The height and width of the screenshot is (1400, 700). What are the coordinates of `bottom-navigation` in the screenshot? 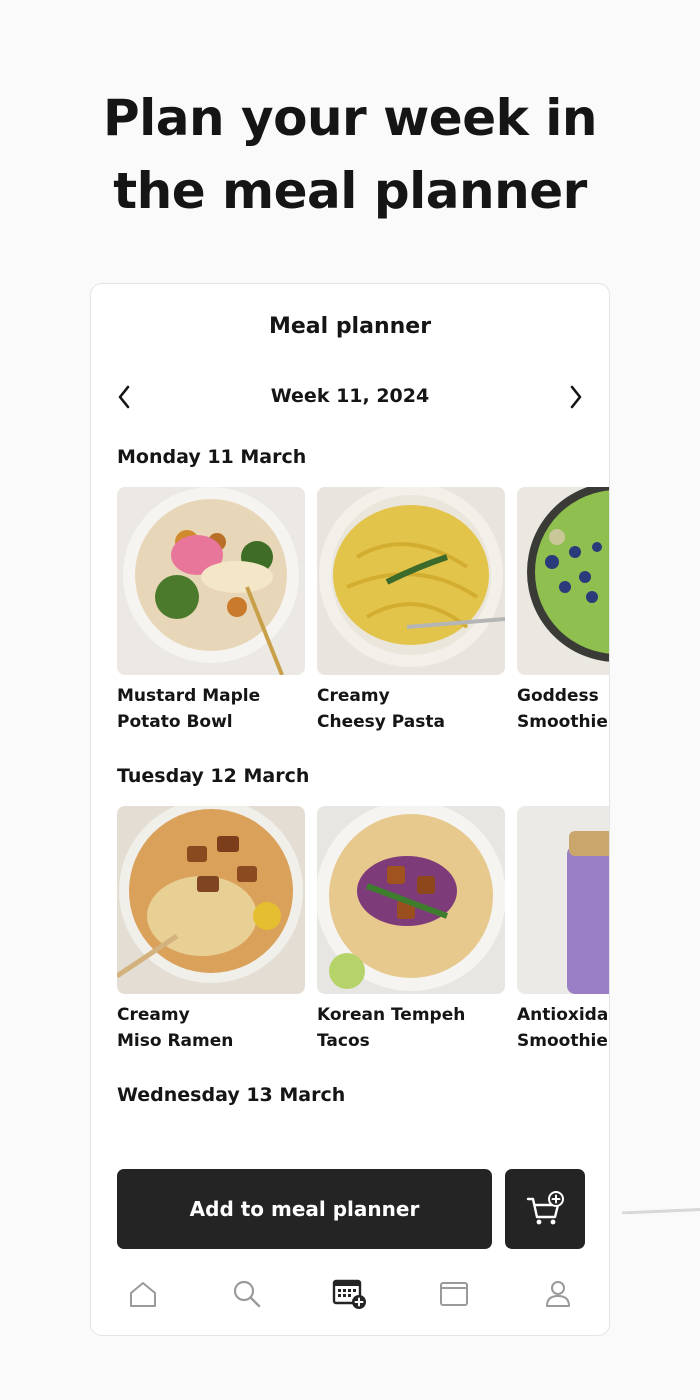 It's located at (350, 1294).